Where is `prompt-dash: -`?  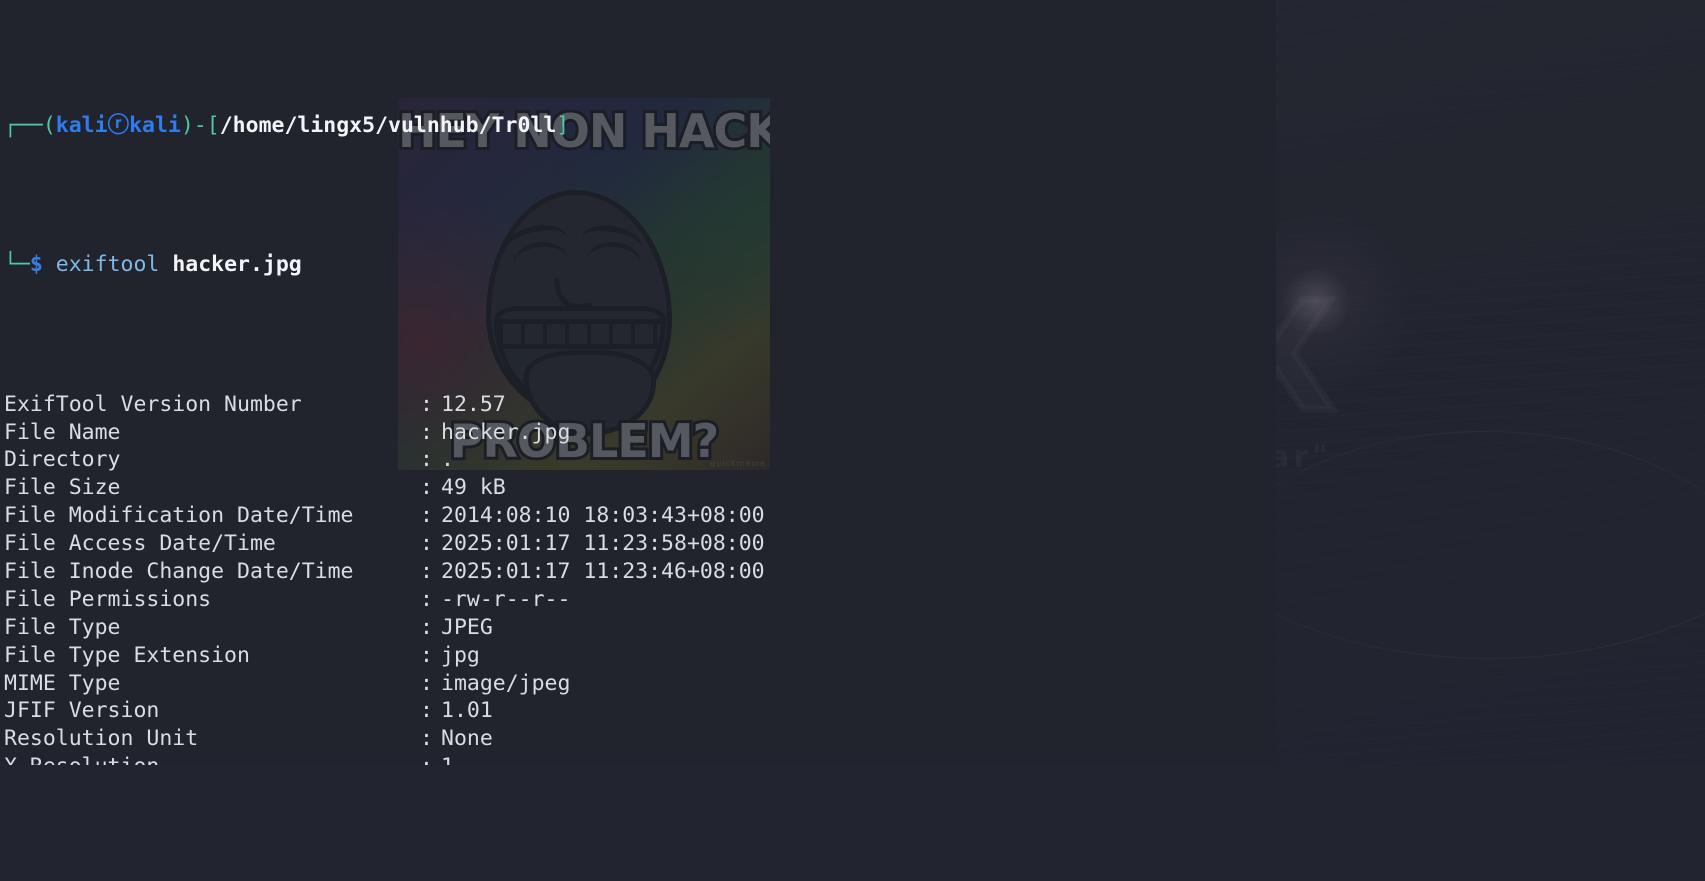 prompt-dash: - is located at coordinates (200, 125).